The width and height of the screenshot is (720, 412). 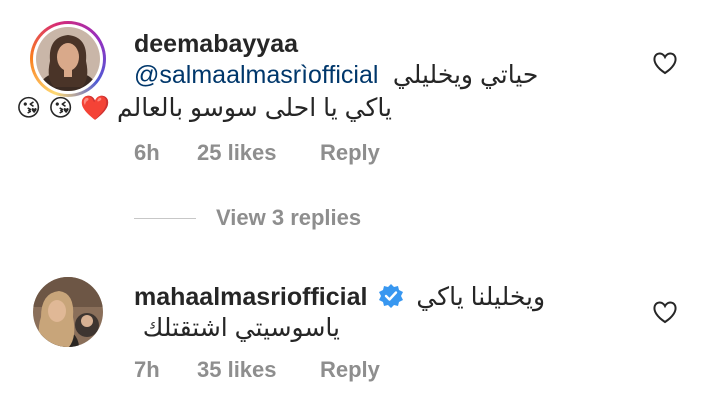 I want to click on view-replies-label: View 3 replies, so click(x=289, y=217).